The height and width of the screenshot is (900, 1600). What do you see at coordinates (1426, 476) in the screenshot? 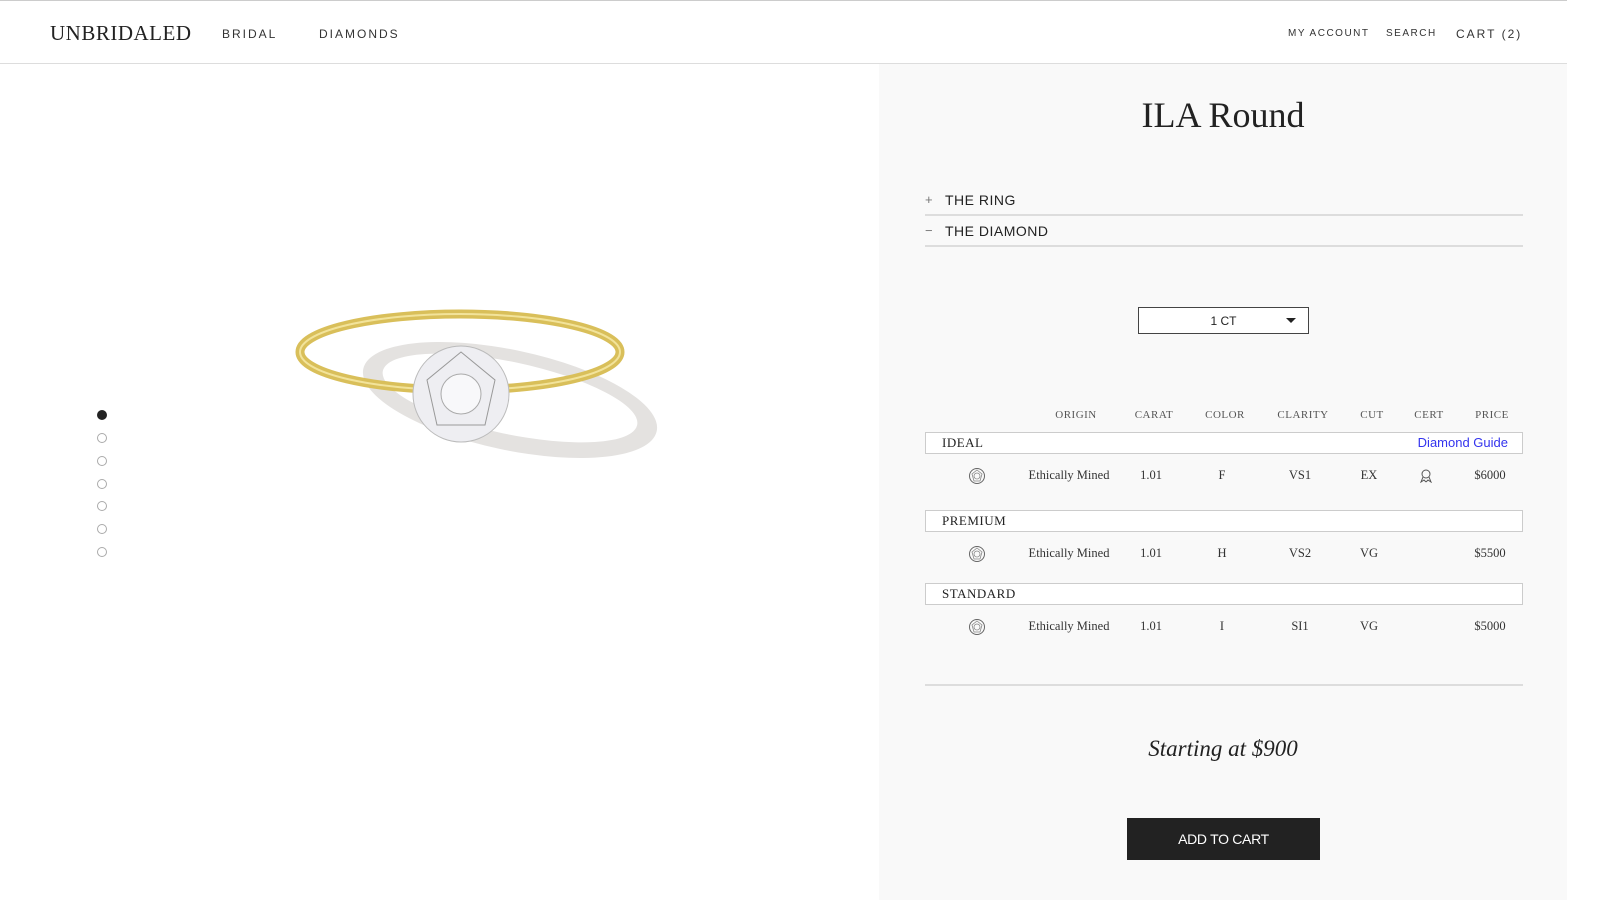
I see `certificate-ribbon-icon` at bounding box center [1426, 476].